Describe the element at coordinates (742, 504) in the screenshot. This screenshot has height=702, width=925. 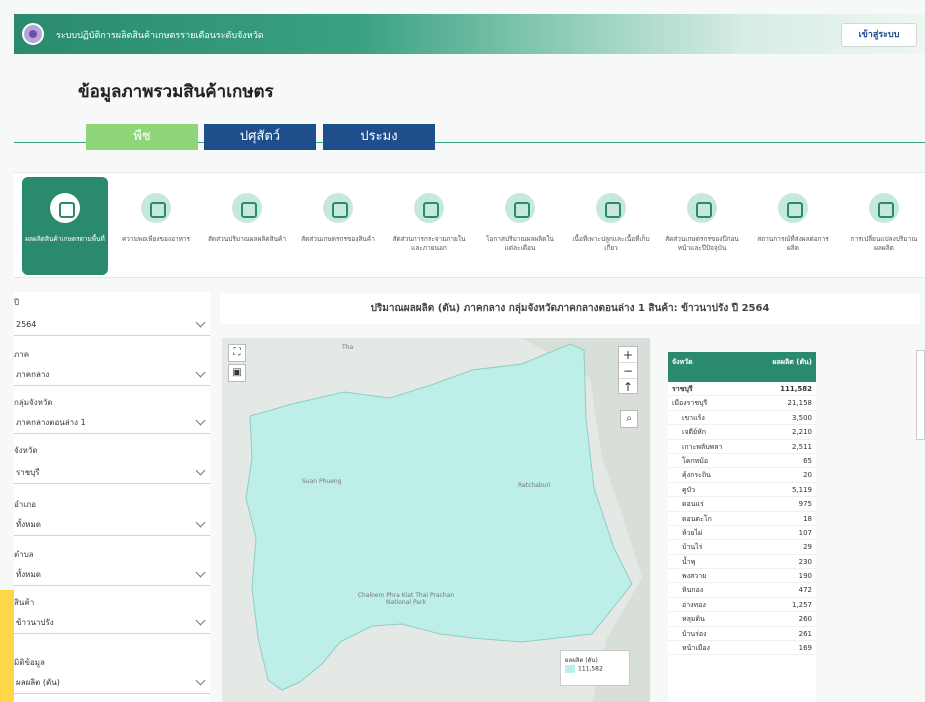
I see `table-row: ดอนแร่ 975` at that location.